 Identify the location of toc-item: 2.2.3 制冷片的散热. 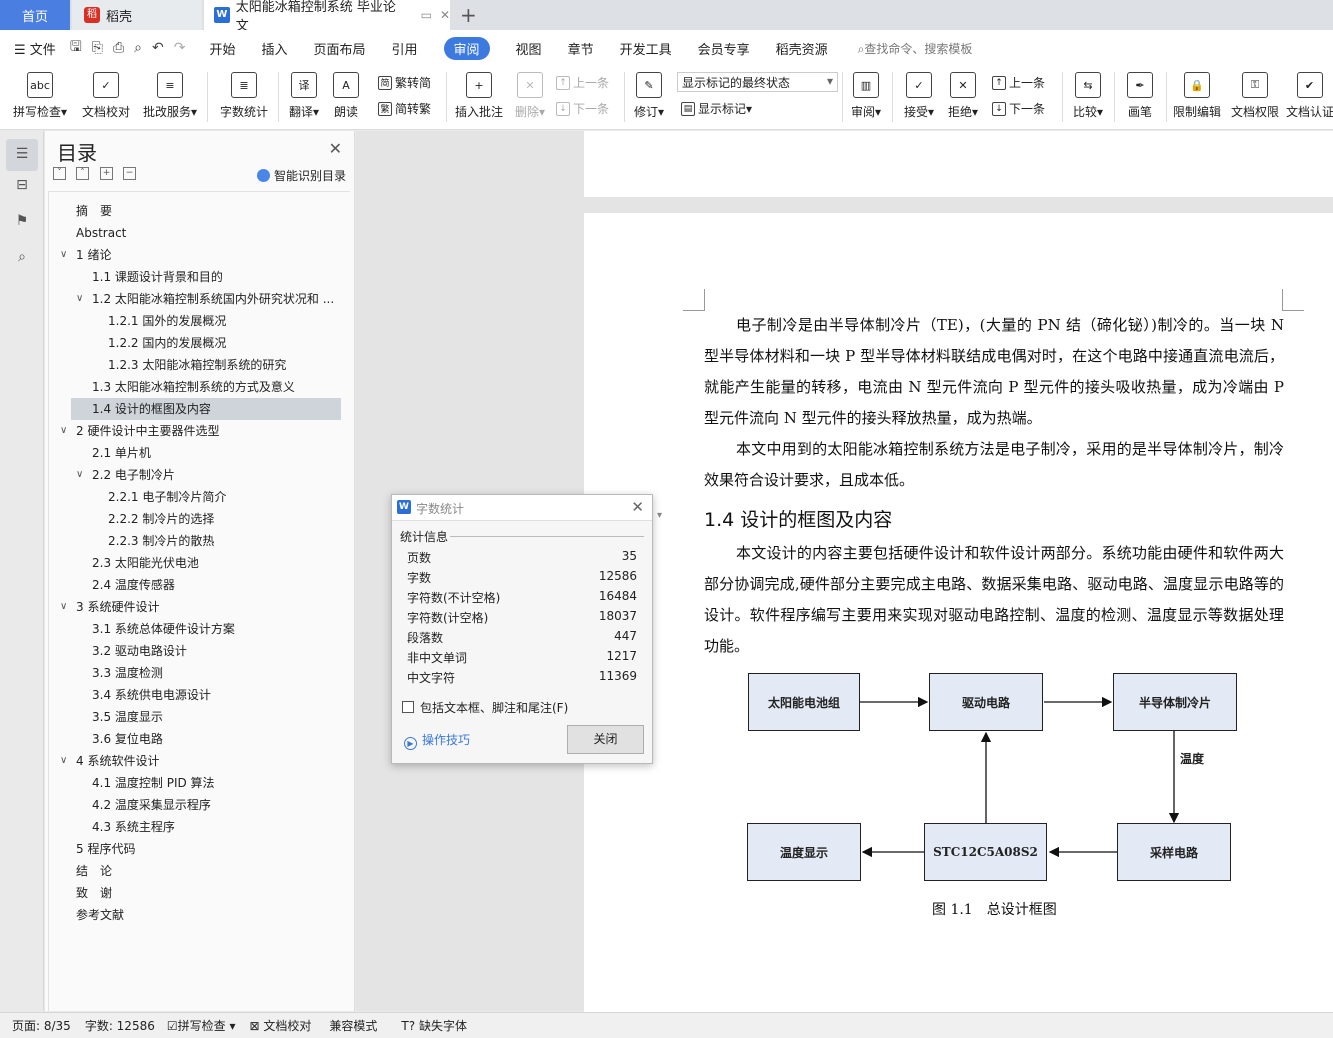
(161, 541).